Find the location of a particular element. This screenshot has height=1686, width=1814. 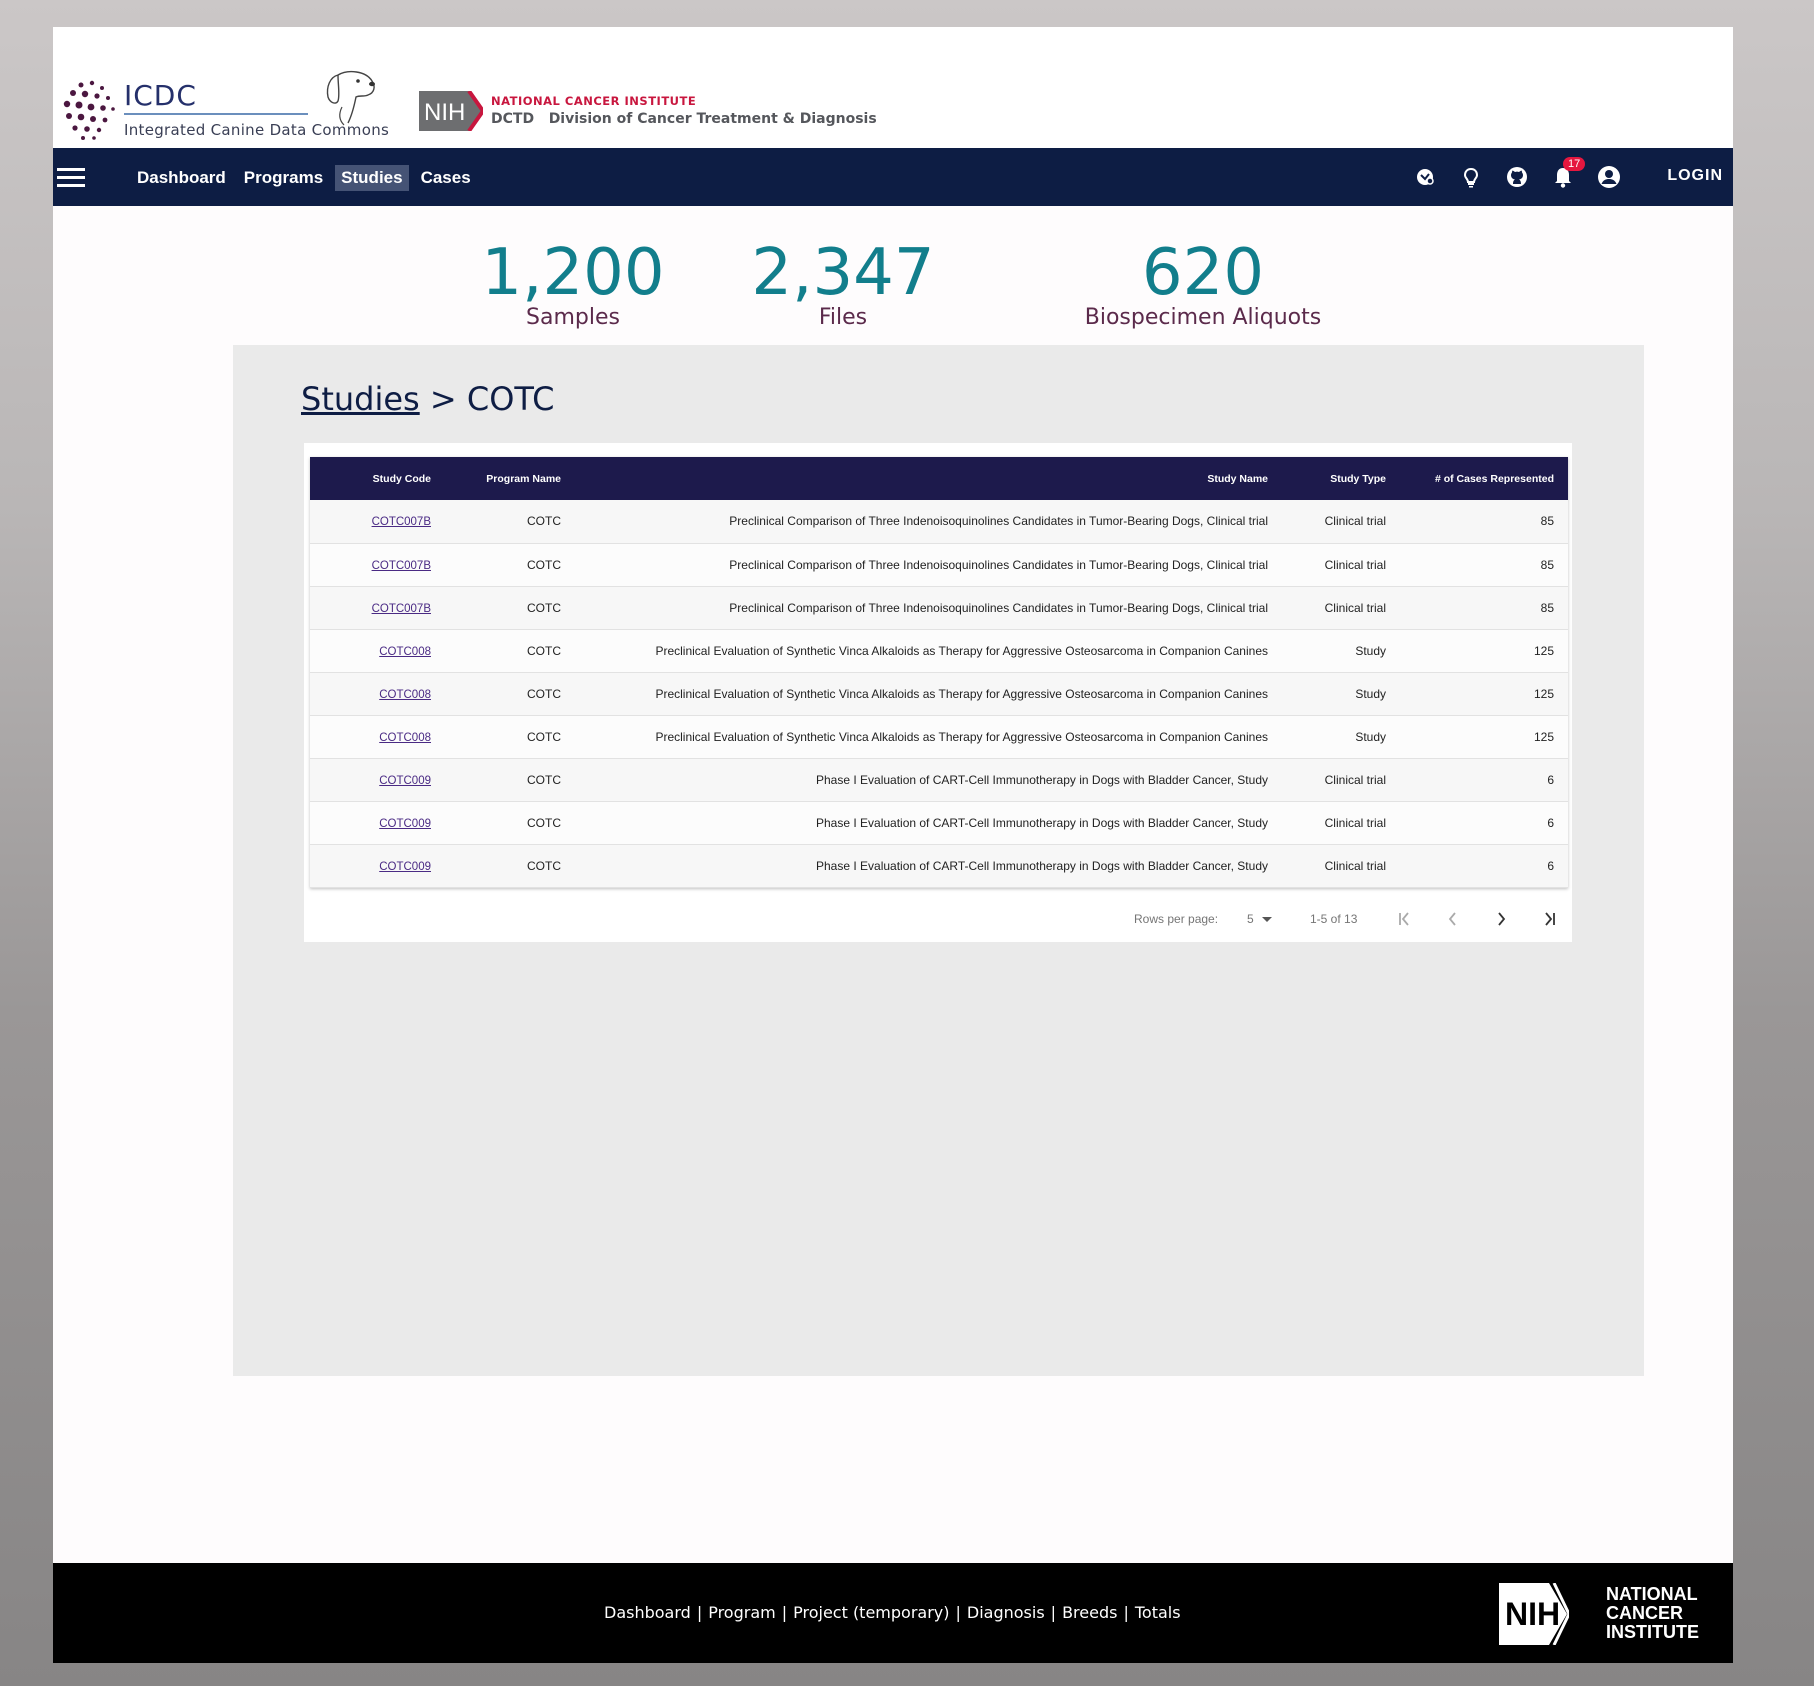

column-header-study-name: Study Name is located at coordinates (928, 478).